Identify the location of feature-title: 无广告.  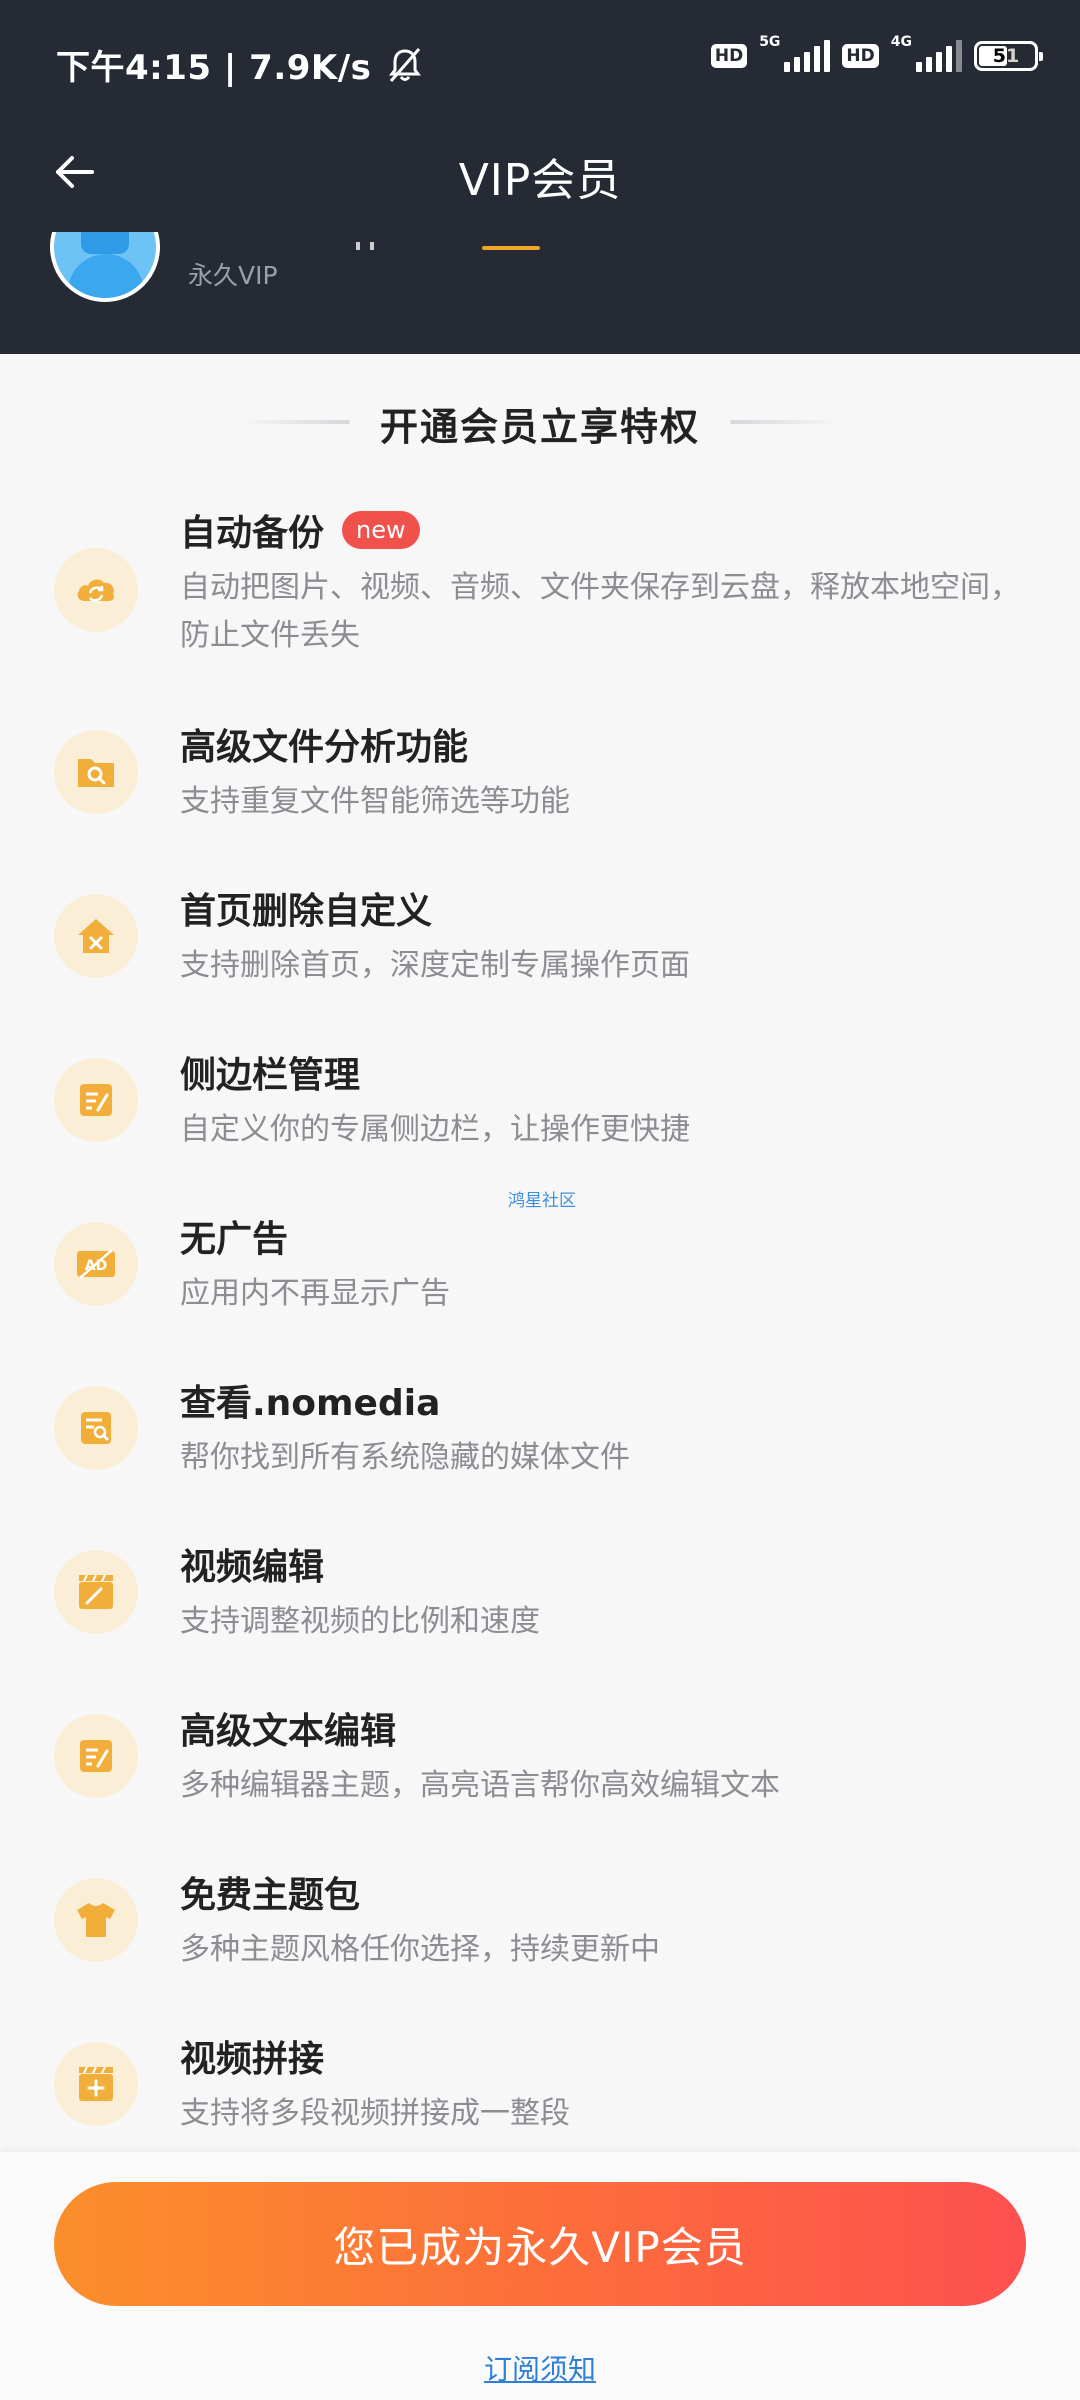
(234, 1239).